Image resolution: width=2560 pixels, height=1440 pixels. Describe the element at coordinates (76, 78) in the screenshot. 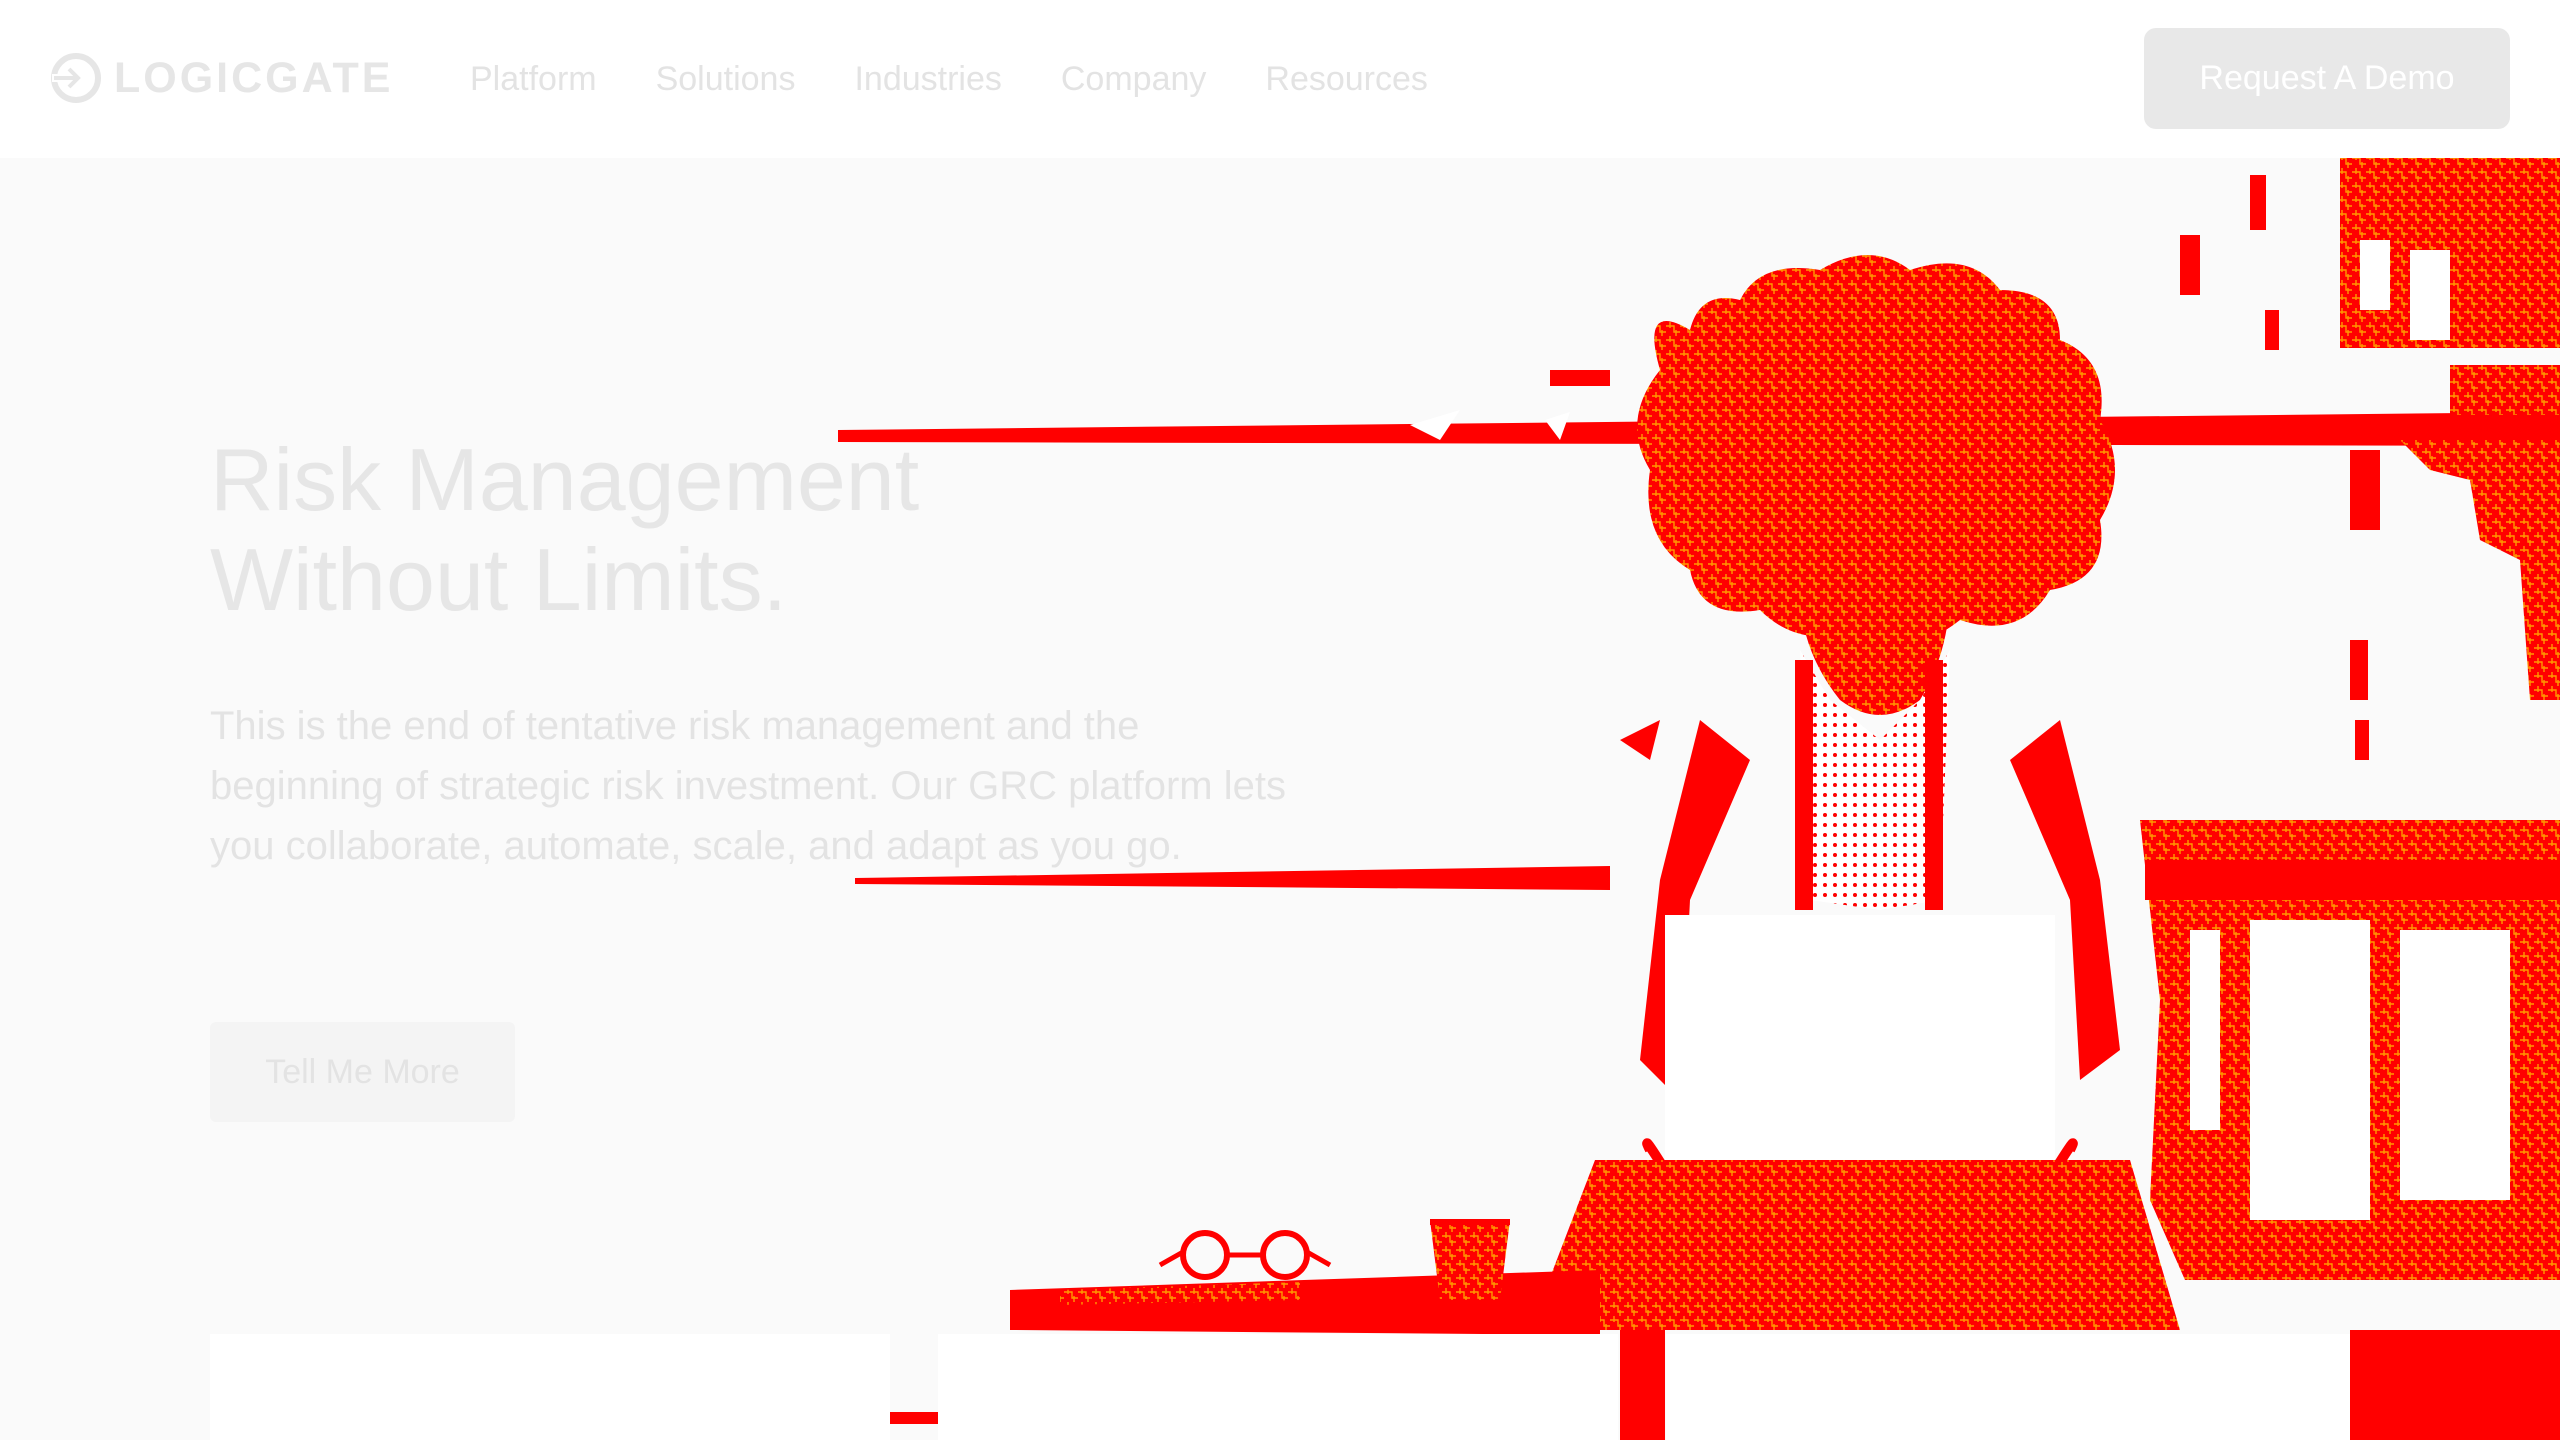

I see `logicgate-logo-icon` at that location.